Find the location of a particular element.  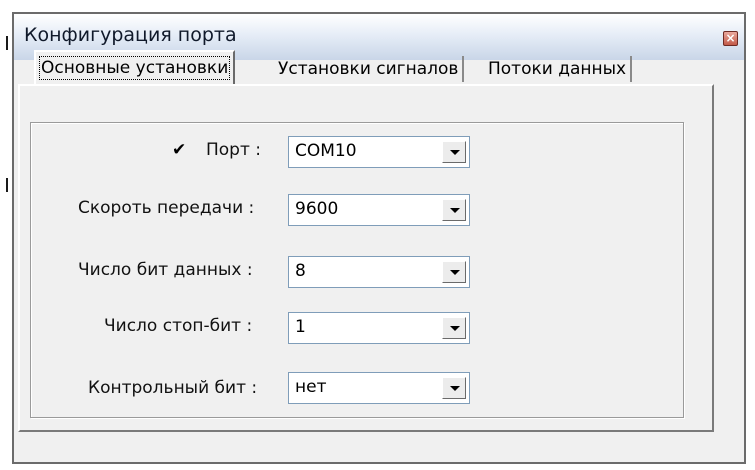

stop-bits-select: 1 is located at coordinates (379, 328).